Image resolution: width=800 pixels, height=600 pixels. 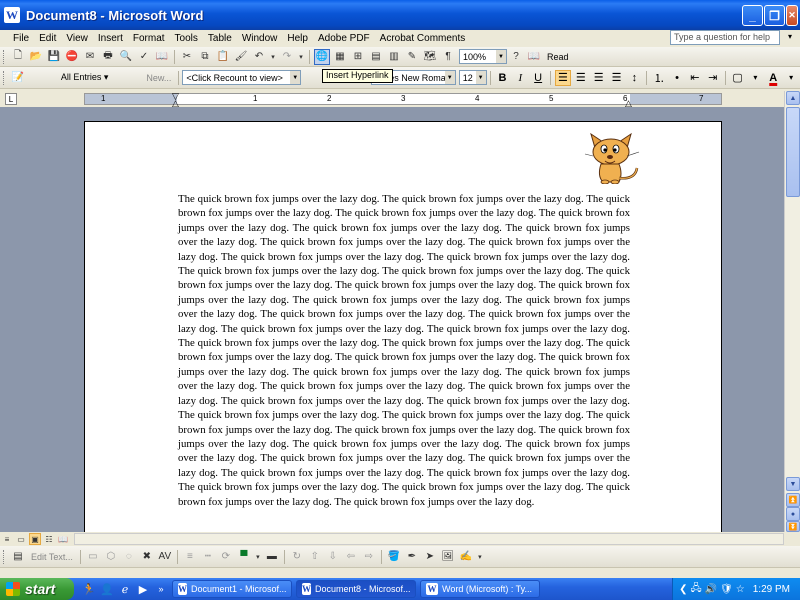 I want to click on recount-select: <Click Recount to view> ▼, so click(x=242, y=77).